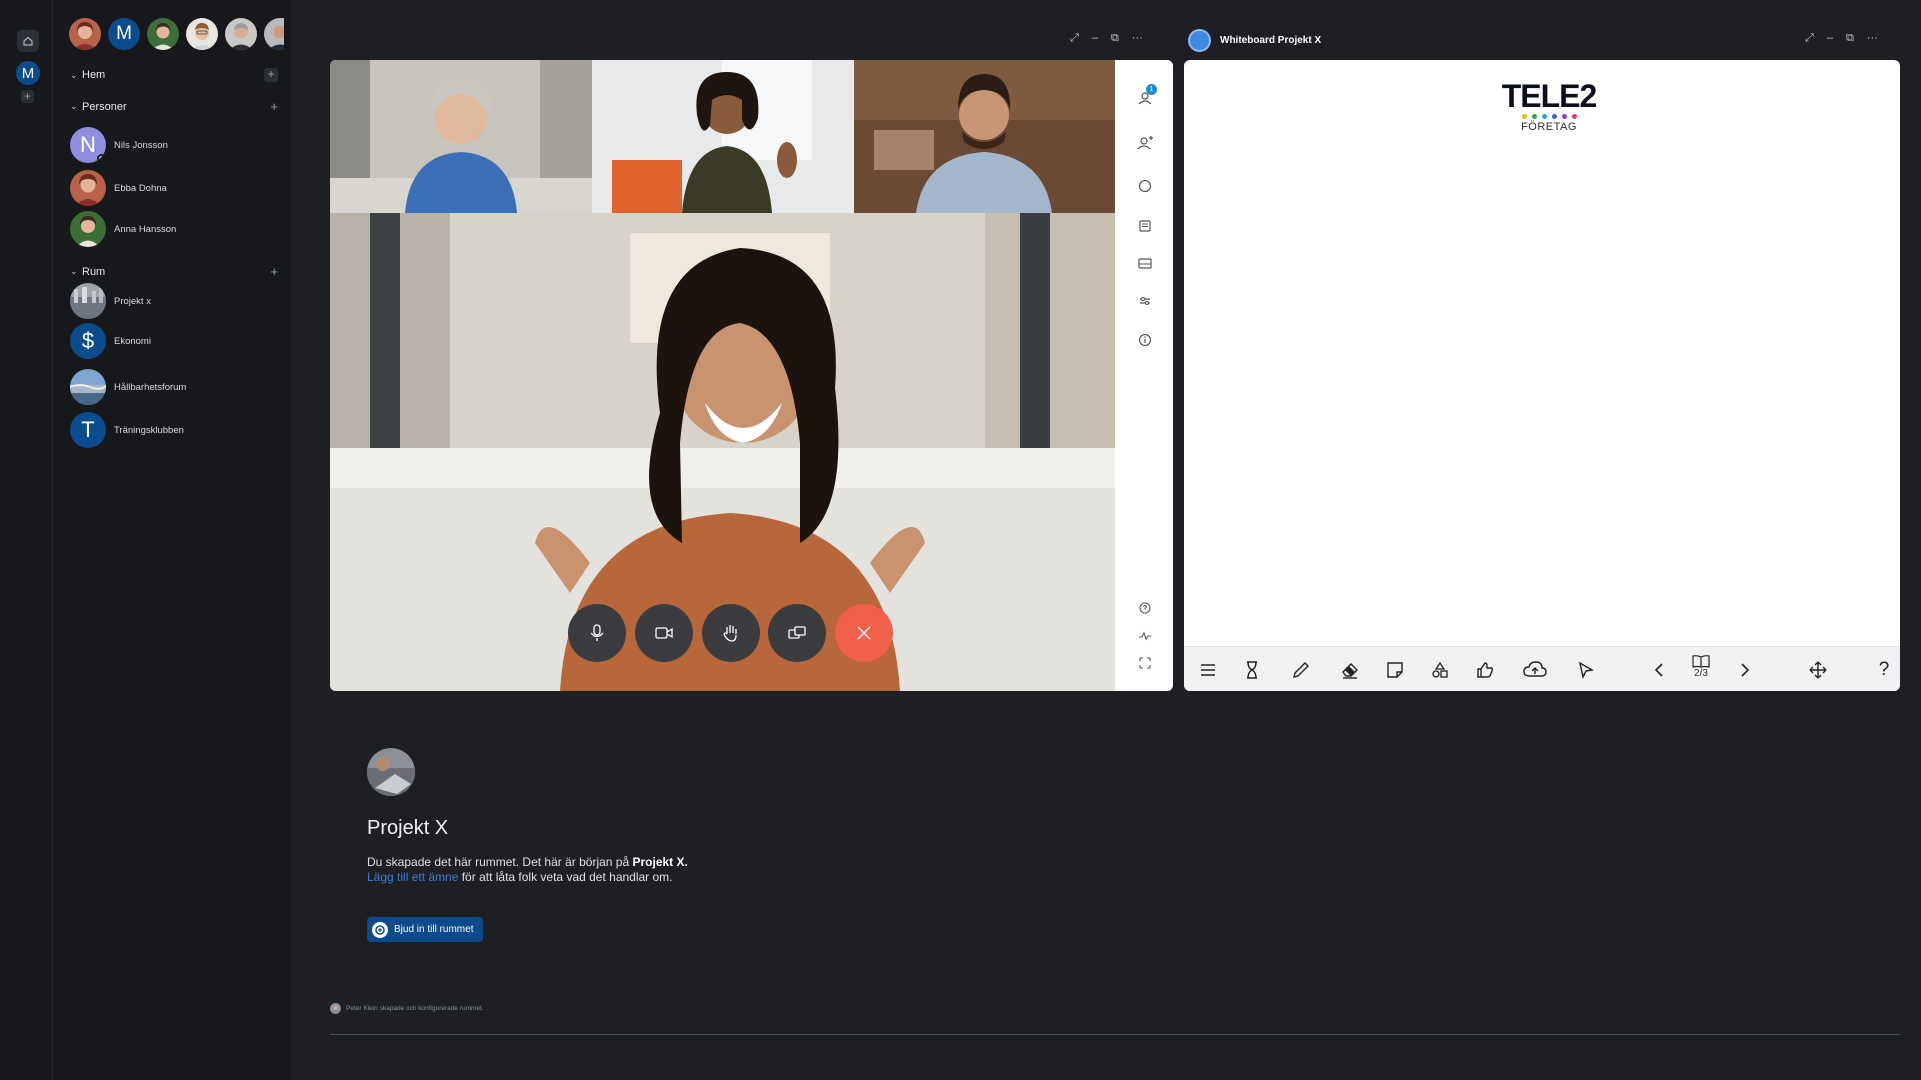 Image resolution: width=1921 pixels, height=1080 pixels. What do you see at coordinates (1535, 670) in the screenshot?
I see `cloud-upload-icon` at bounding box center [1535, 670].